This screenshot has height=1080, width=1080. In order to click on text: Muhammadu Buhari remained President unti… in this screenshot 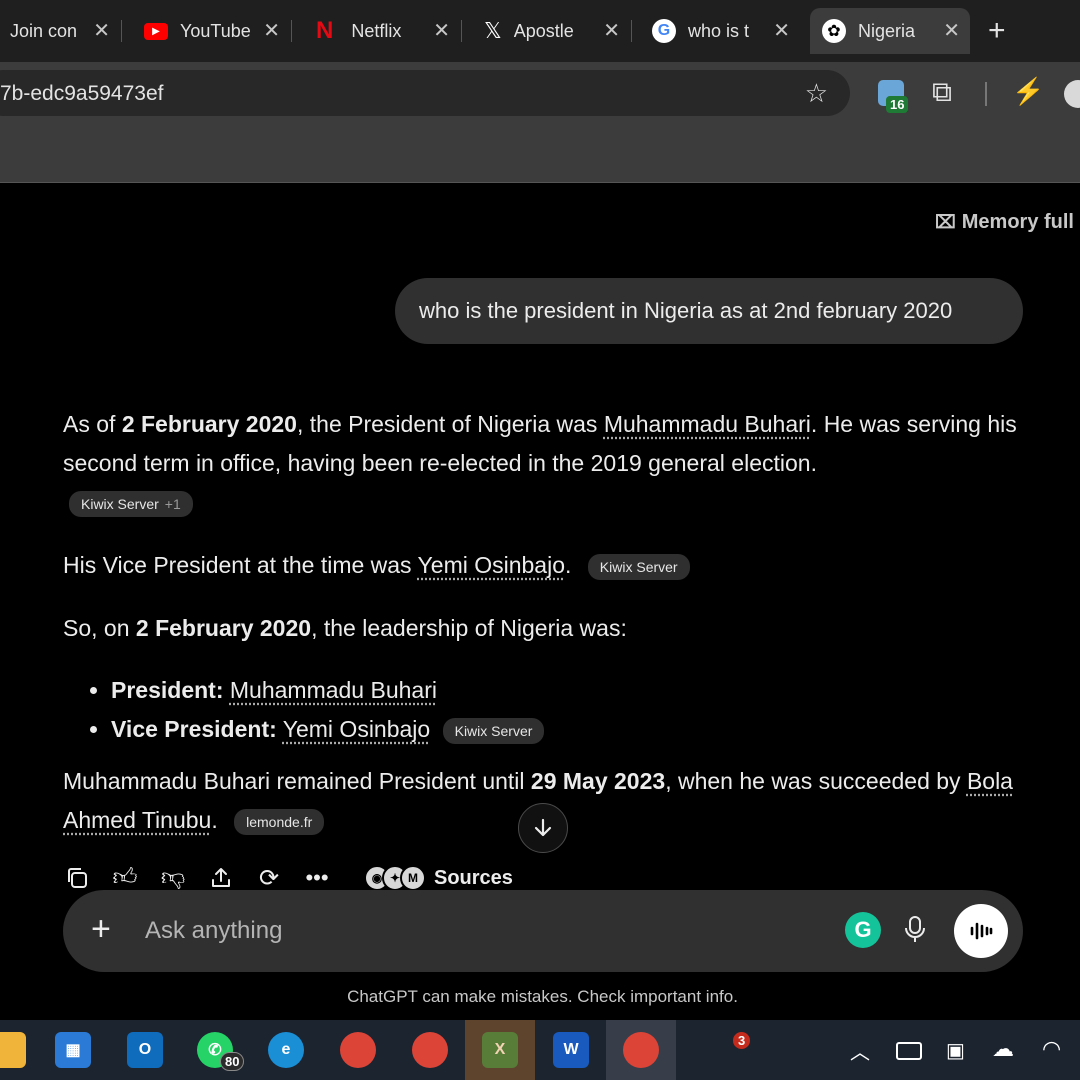, I will do `click(297, 781)`.